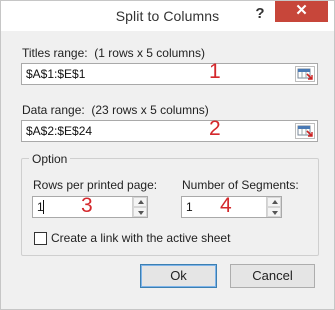 This screenshot has width=335, height=310. Describe the element at coordinates (215, 128) in the screenshot. I see `marker-2: 2` at that location.